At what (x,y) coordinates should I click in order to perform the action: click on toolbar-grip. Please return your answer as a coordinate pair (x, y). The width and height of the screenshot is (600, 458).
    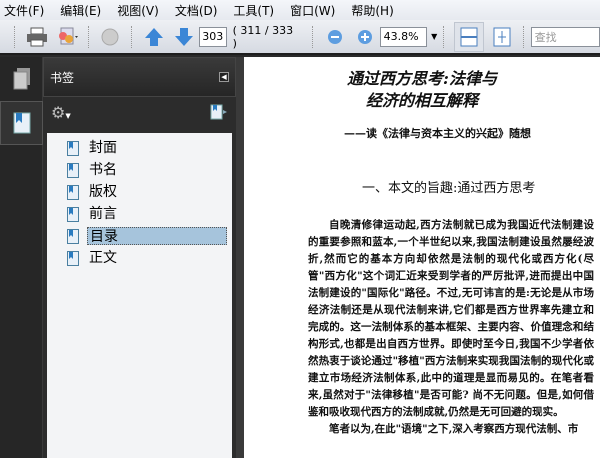
    Looking at the image, I should click on (15, 36).